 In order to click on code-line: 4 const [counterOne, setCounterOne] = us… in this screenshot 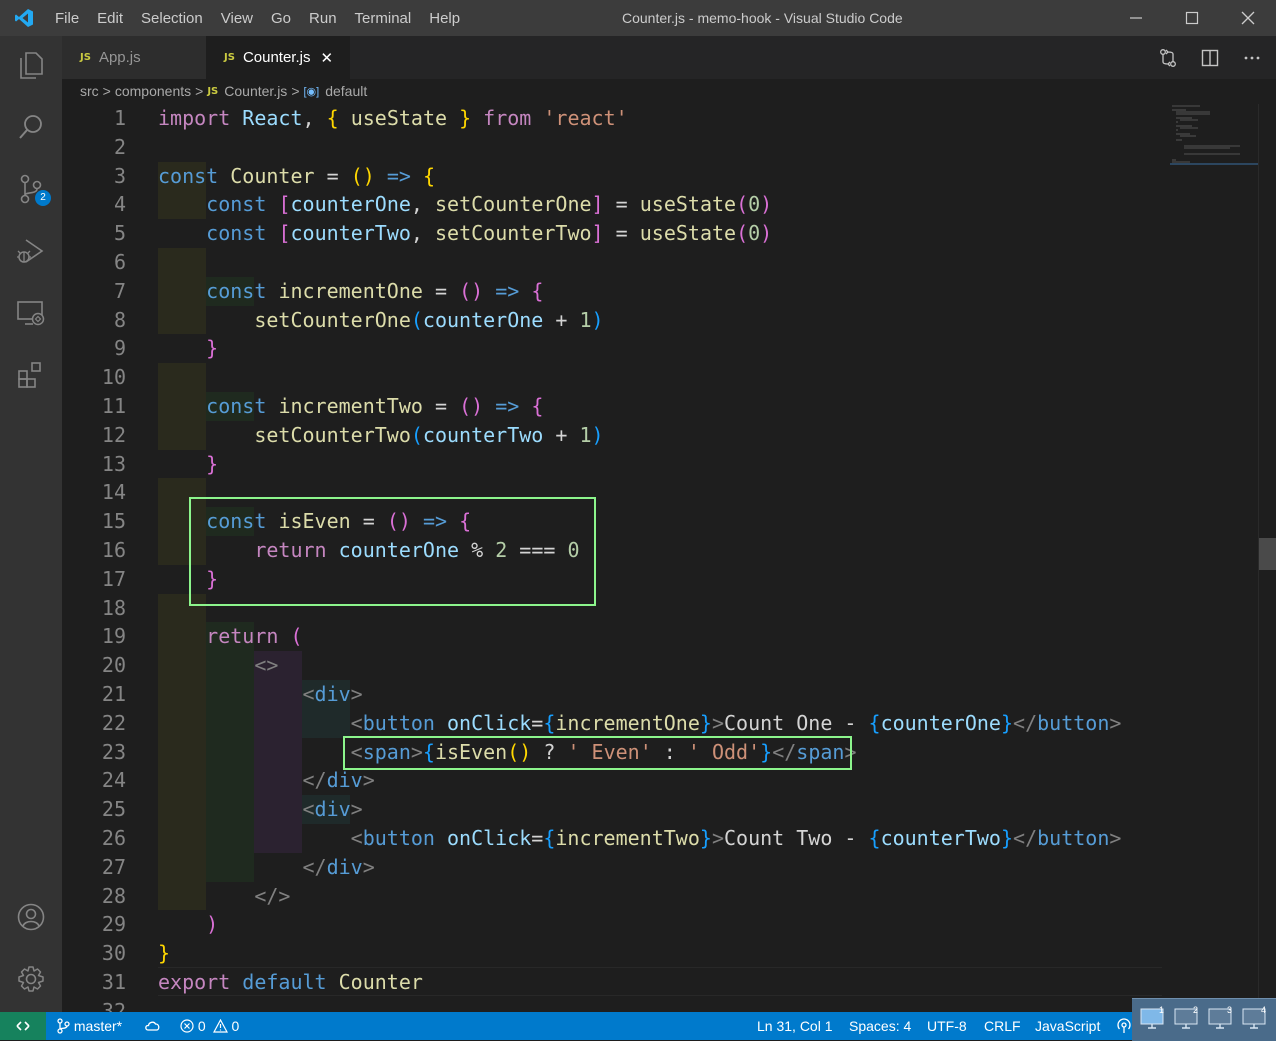, I will do `click(660, 205)`.